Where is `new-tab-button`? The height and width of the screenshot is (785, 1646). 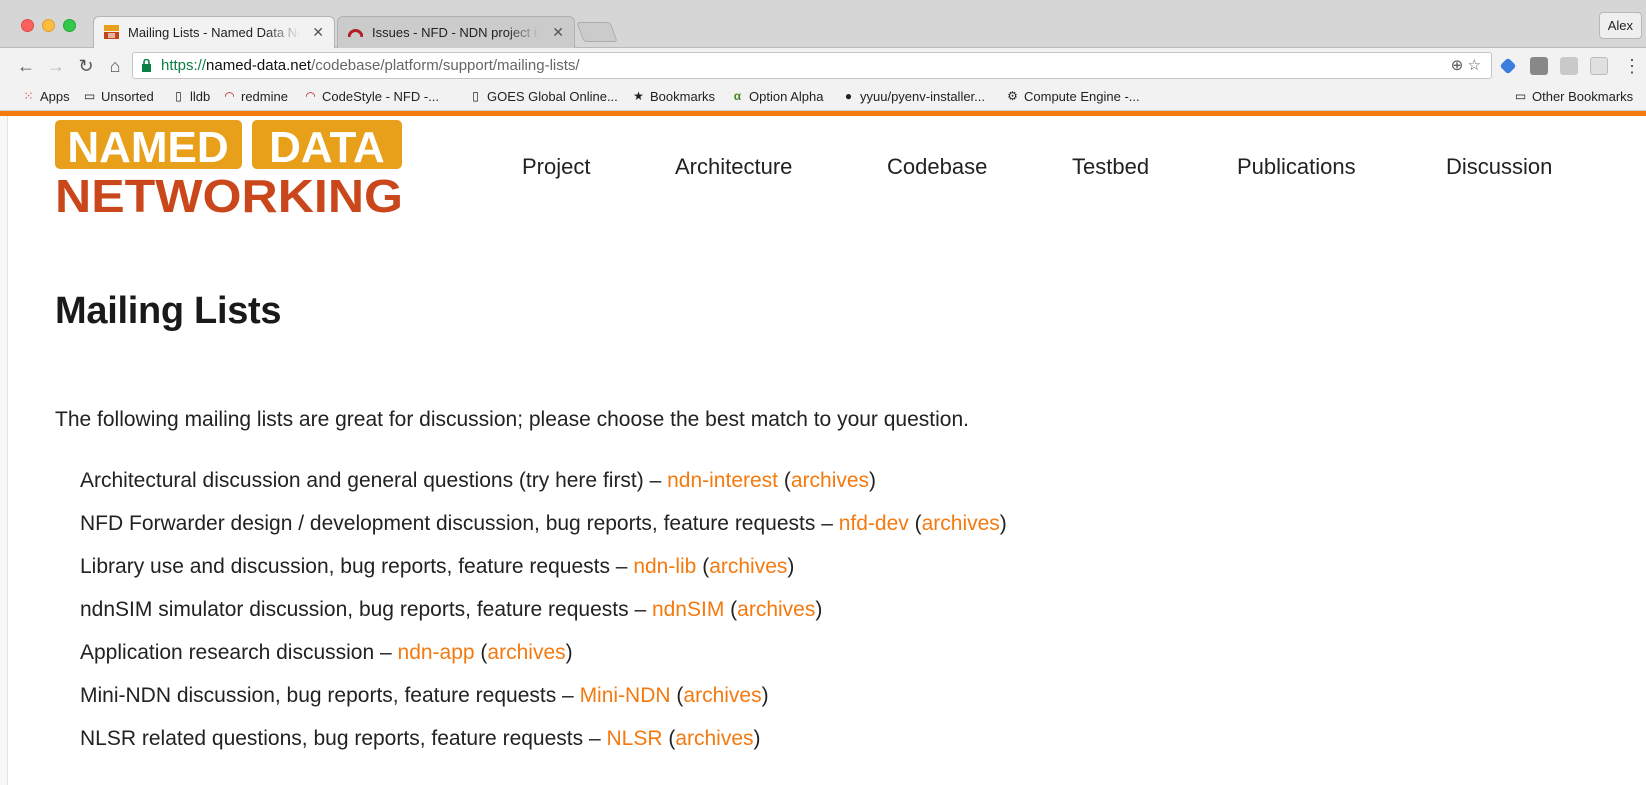
new-tab-button is located at coordinates (597, 32).